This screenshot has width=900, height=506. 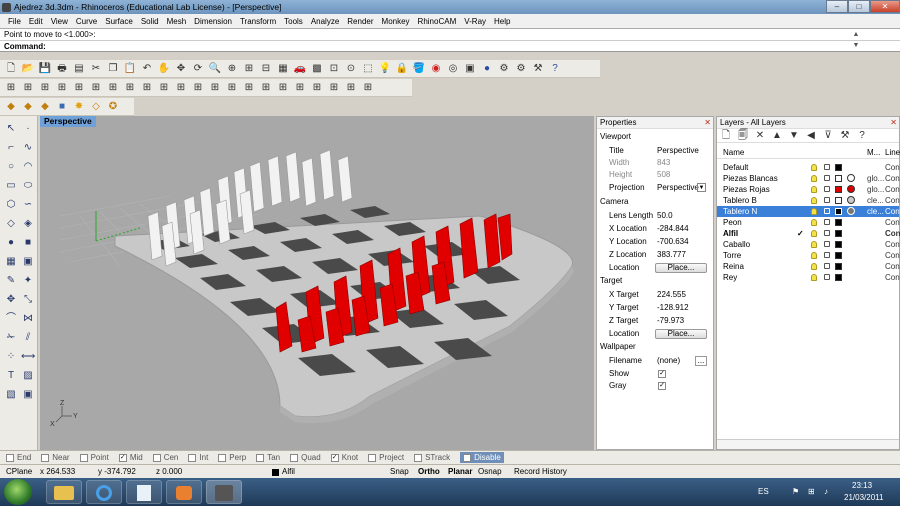 I want to click on status-cplane: CPlane, so click(x=19, y=472).